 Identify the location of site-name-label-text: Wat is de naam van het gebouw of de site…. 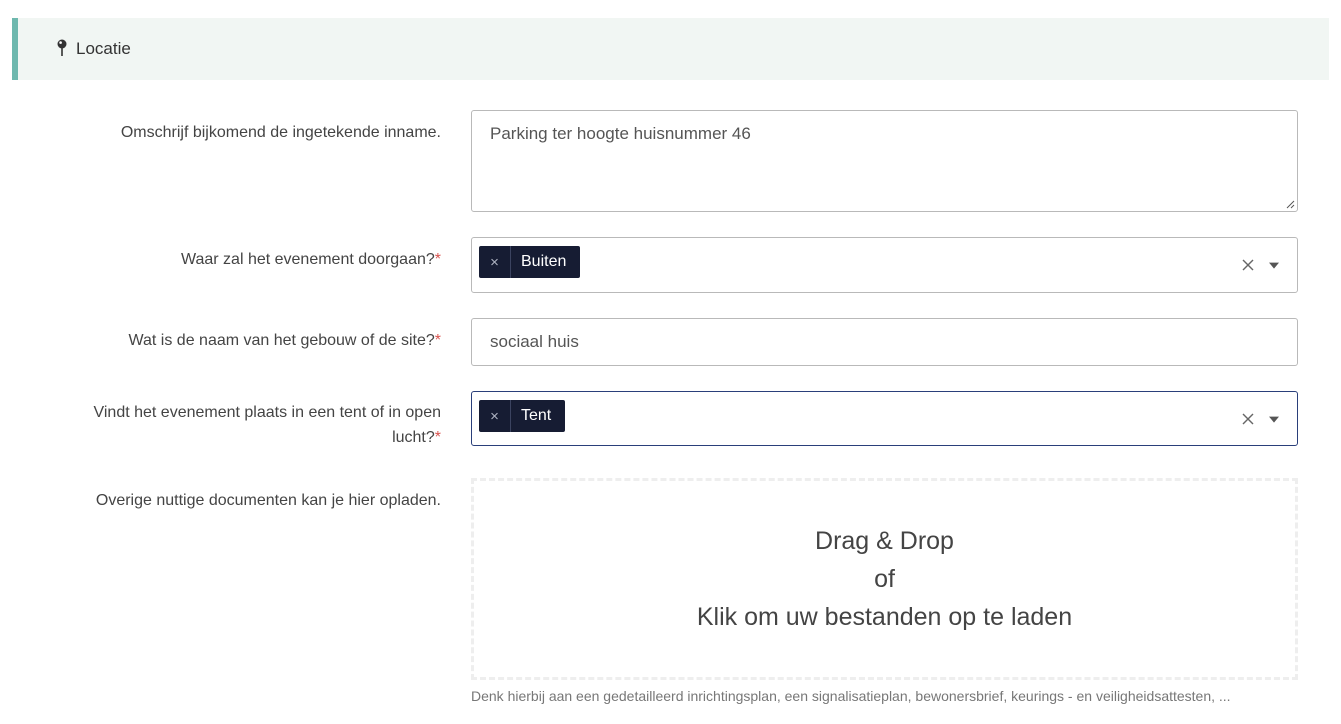
(281, 340).